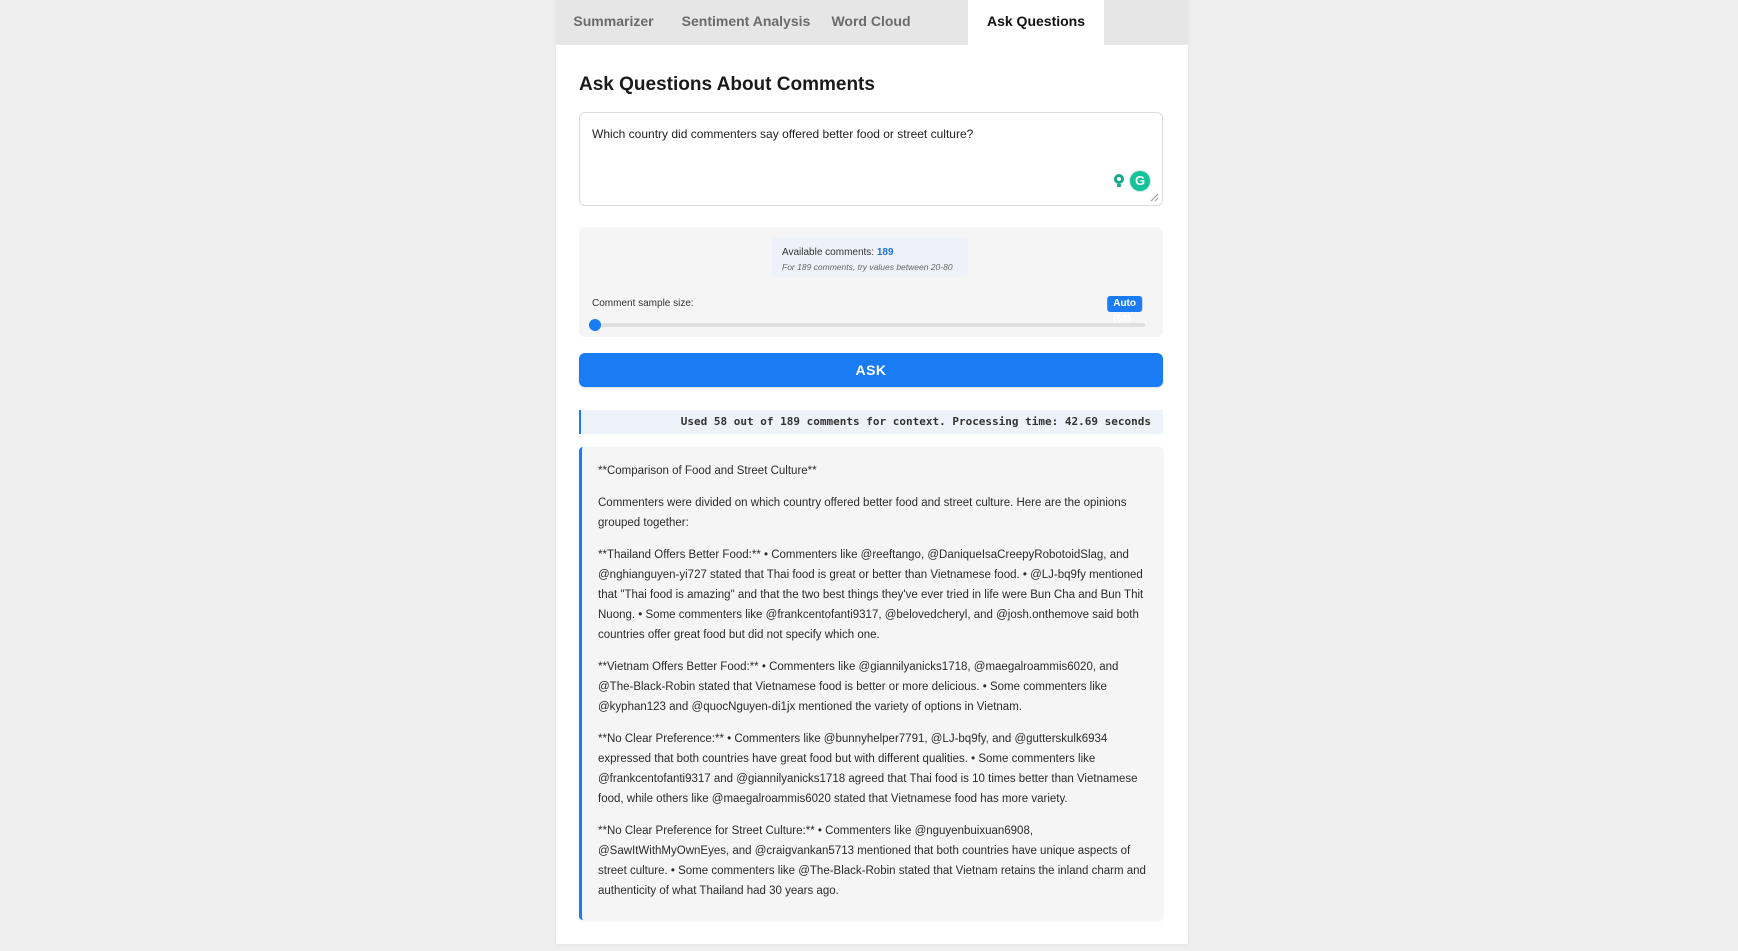  What do you see at coordinates (1140, 181) in the screenshot?
I see `grammarly-g-icon: G` at bounding box center [1140, 181].